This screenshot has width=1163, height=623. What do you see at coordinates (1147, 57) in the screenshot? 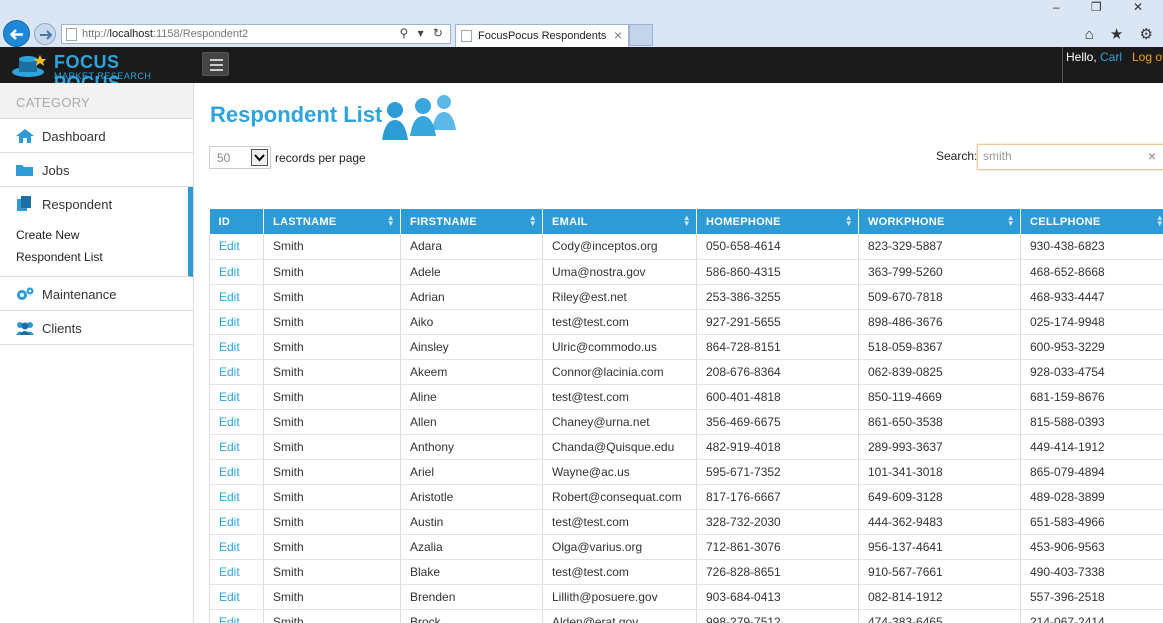
I see `logoff-link: Log off` at bounding box center [1147, 57].